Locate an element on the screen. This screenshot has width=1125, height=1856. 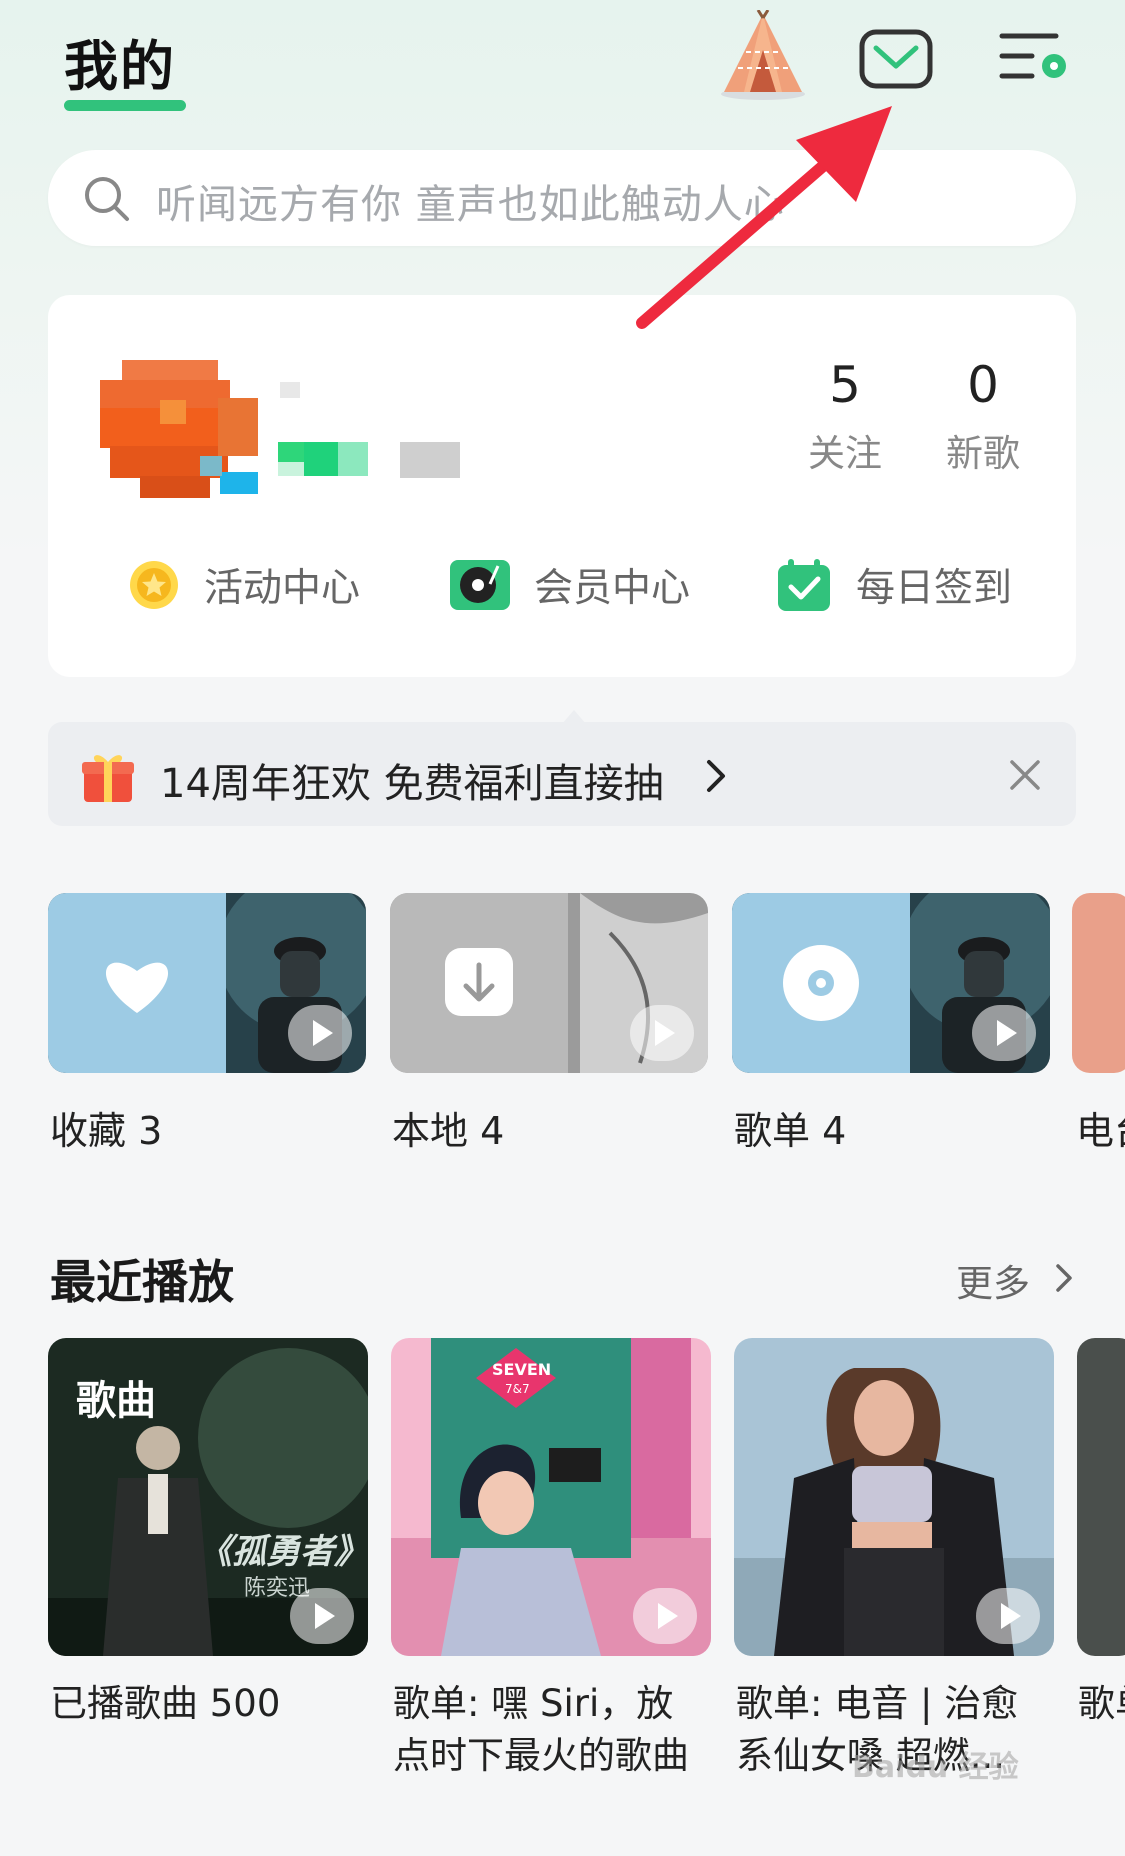
title-line: 歌单 is located at coordinates (1101, 1703).